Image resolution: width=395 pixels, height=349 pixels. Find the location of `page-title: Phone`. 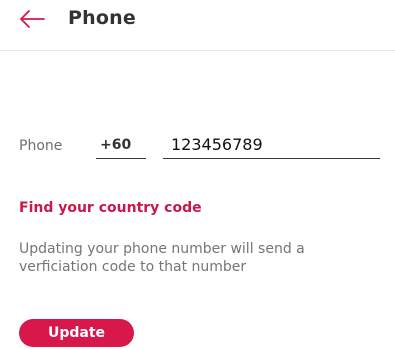

page-title: Phone is located at coordinates (102, 18).